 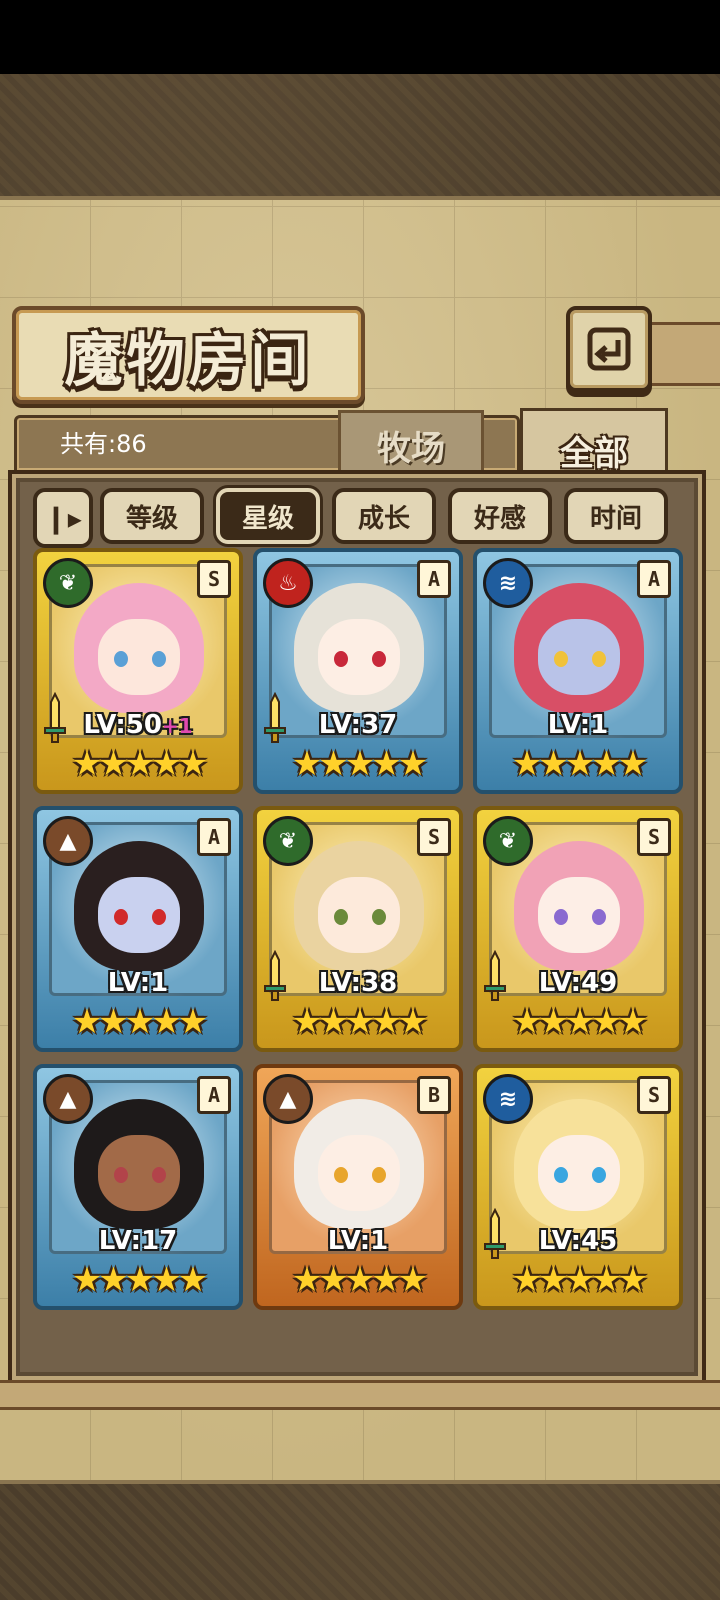 What do you see at coordinates (268, 516) in the screenshot?
I see `sort-star-button: 星级` at bounding box center [268, 516].